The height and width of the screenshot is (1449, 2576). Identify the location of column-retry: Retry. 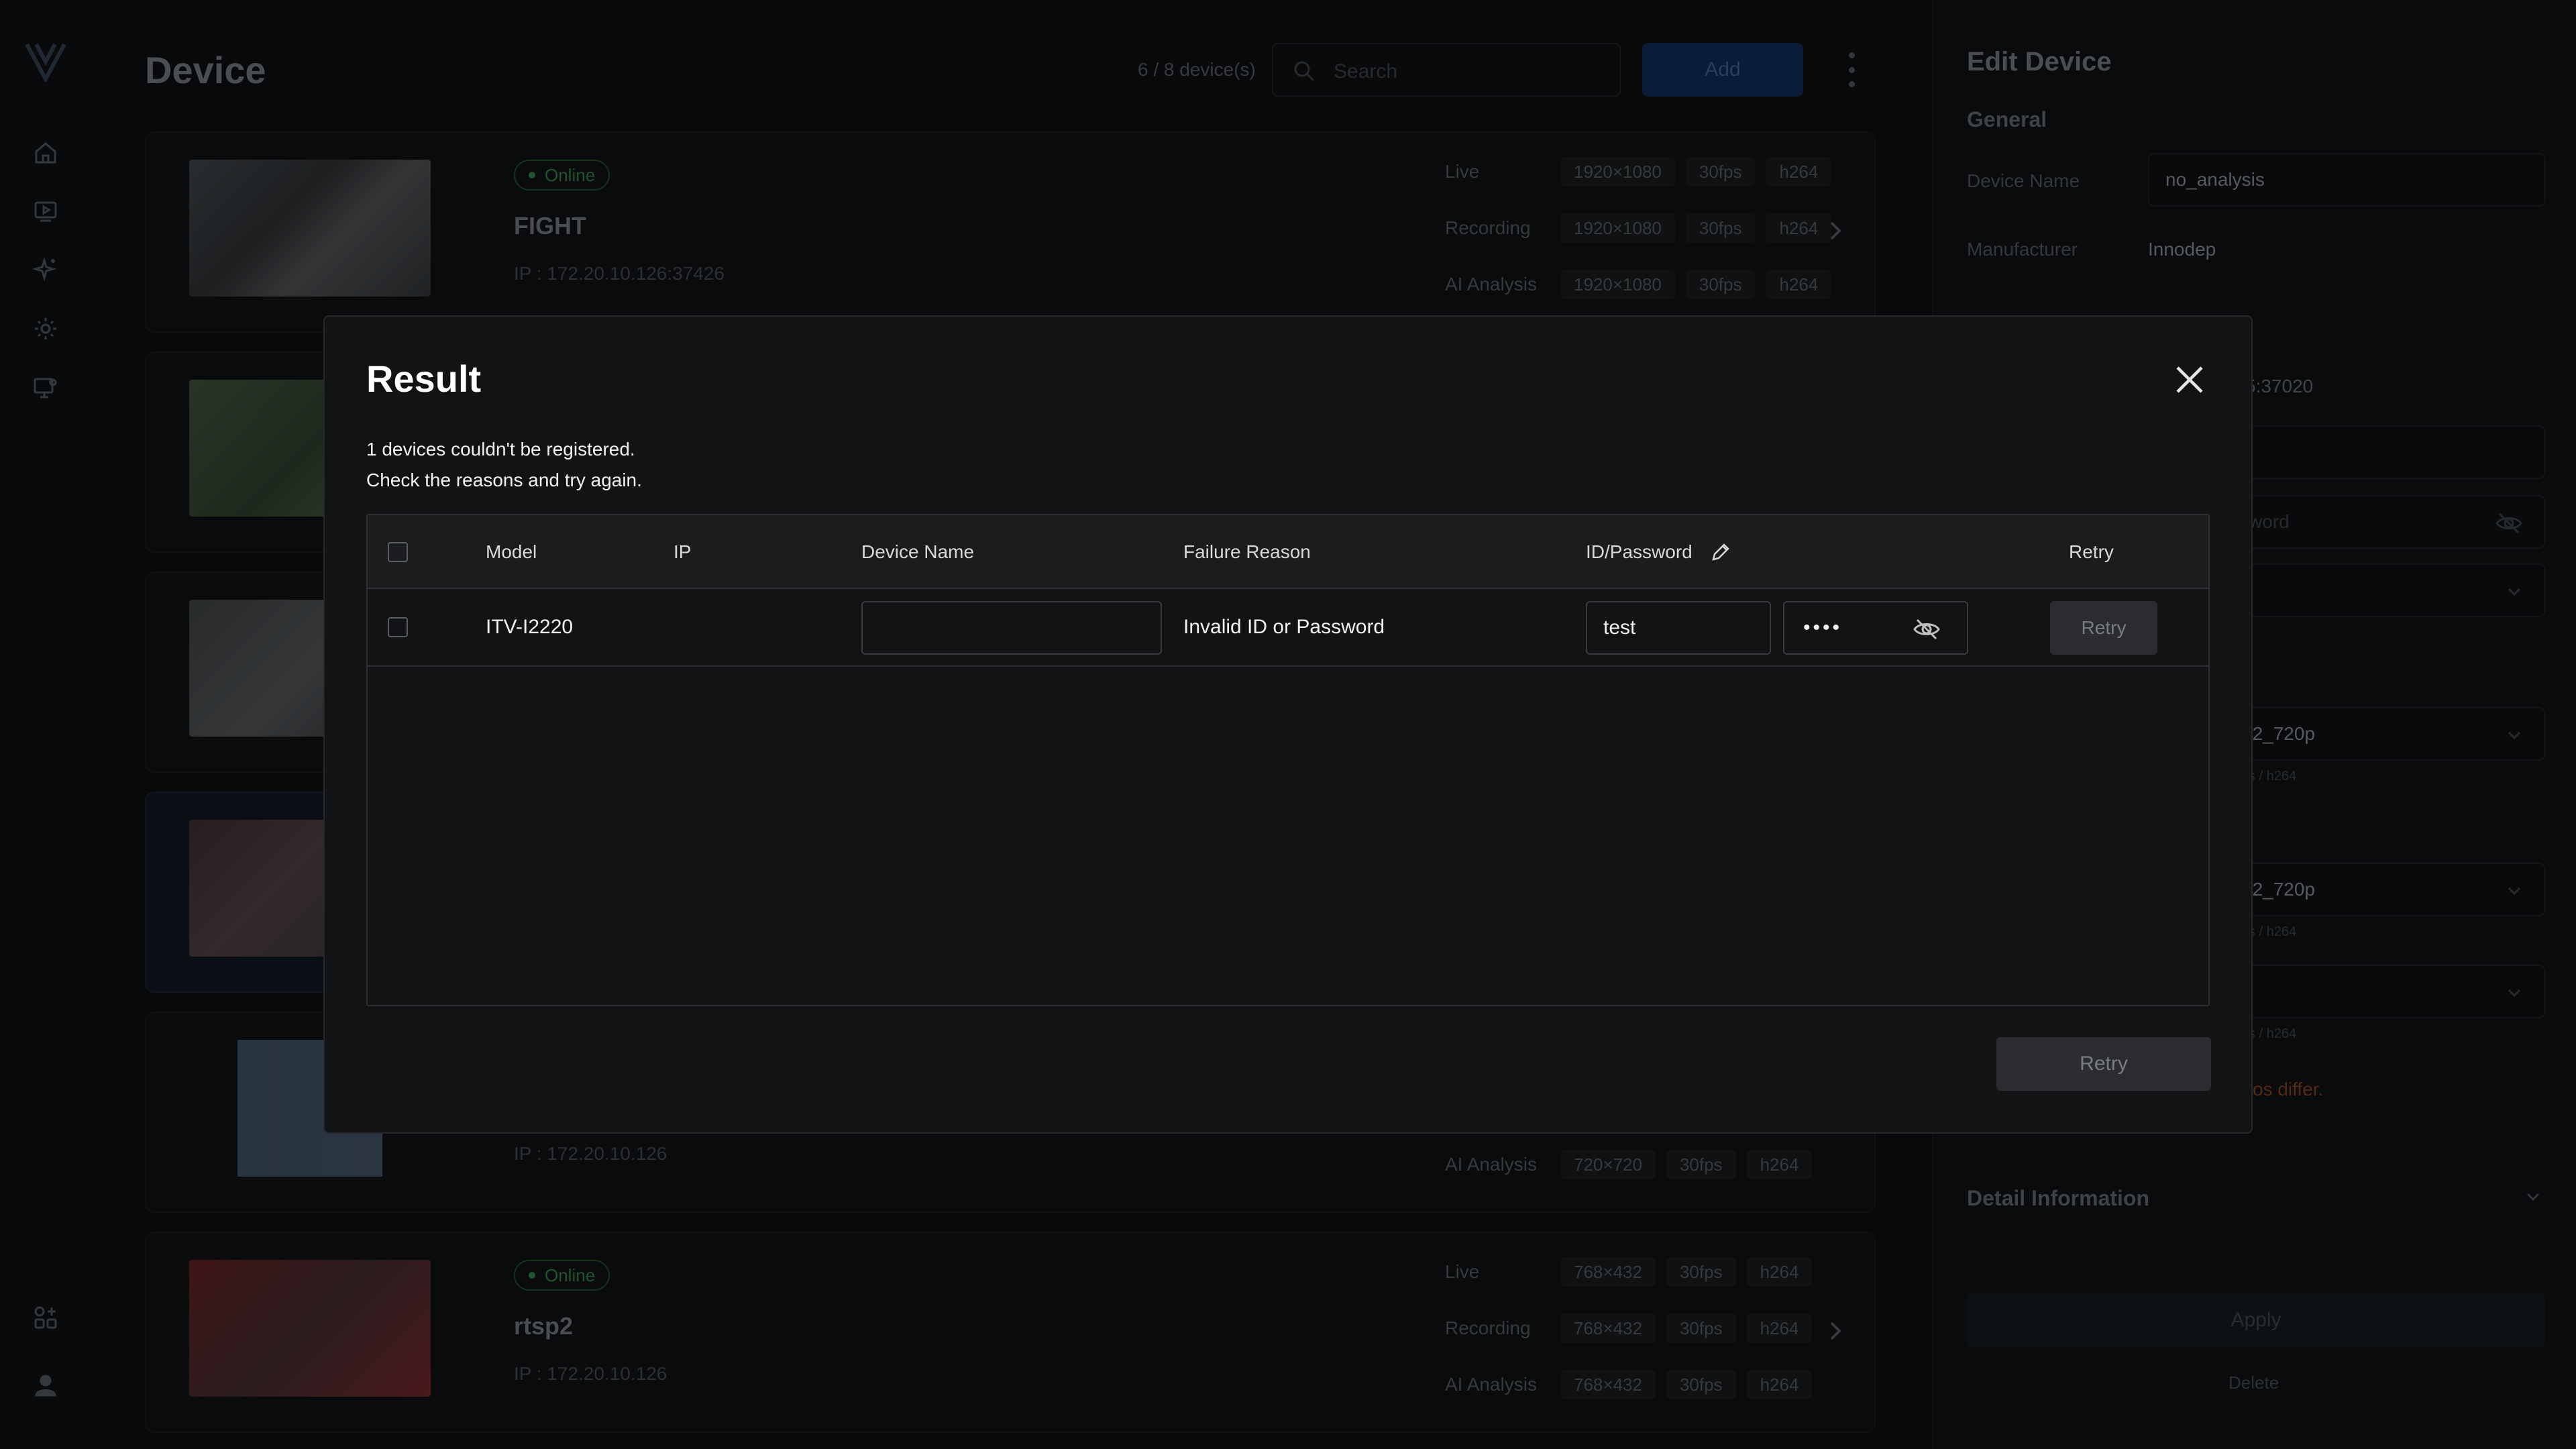
(2091, 551).